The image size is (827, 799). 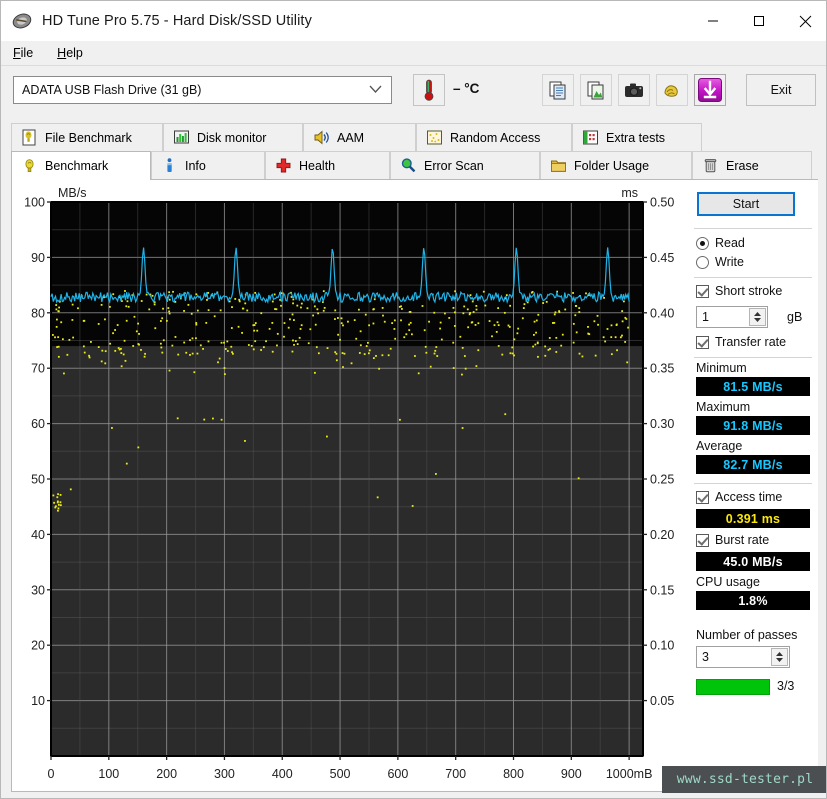 What do you see at coordinates (77, 165) in the screenshot?
I see `tab-label: Benchmark` at bounding box center [77, 165].